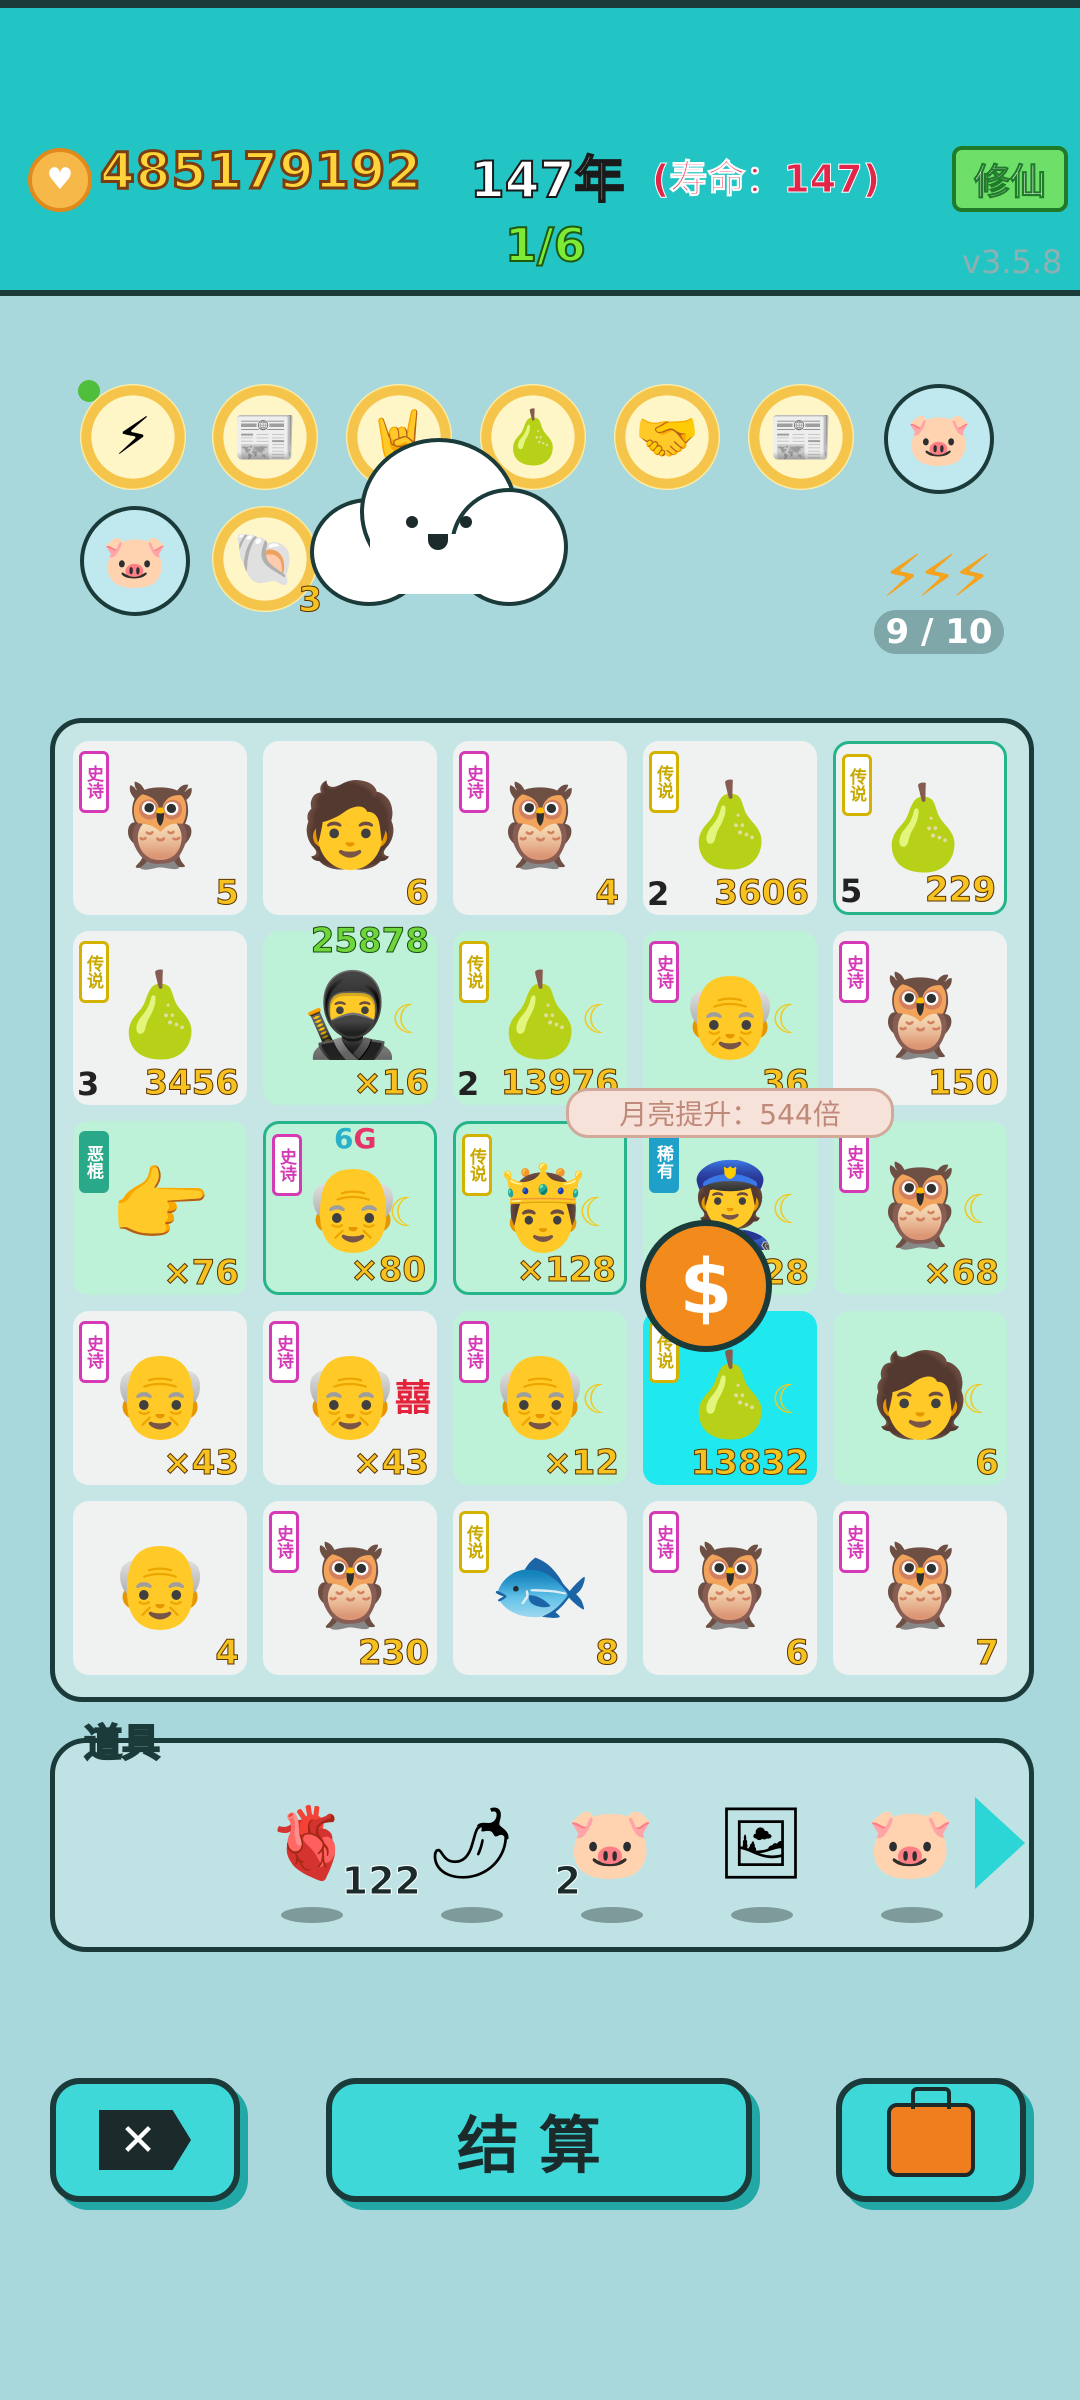 This screenshot has width=1080, height=2400. I want to click on board-cell: 🍐 传说 ☾ 2 13976, so click(540, 1018).